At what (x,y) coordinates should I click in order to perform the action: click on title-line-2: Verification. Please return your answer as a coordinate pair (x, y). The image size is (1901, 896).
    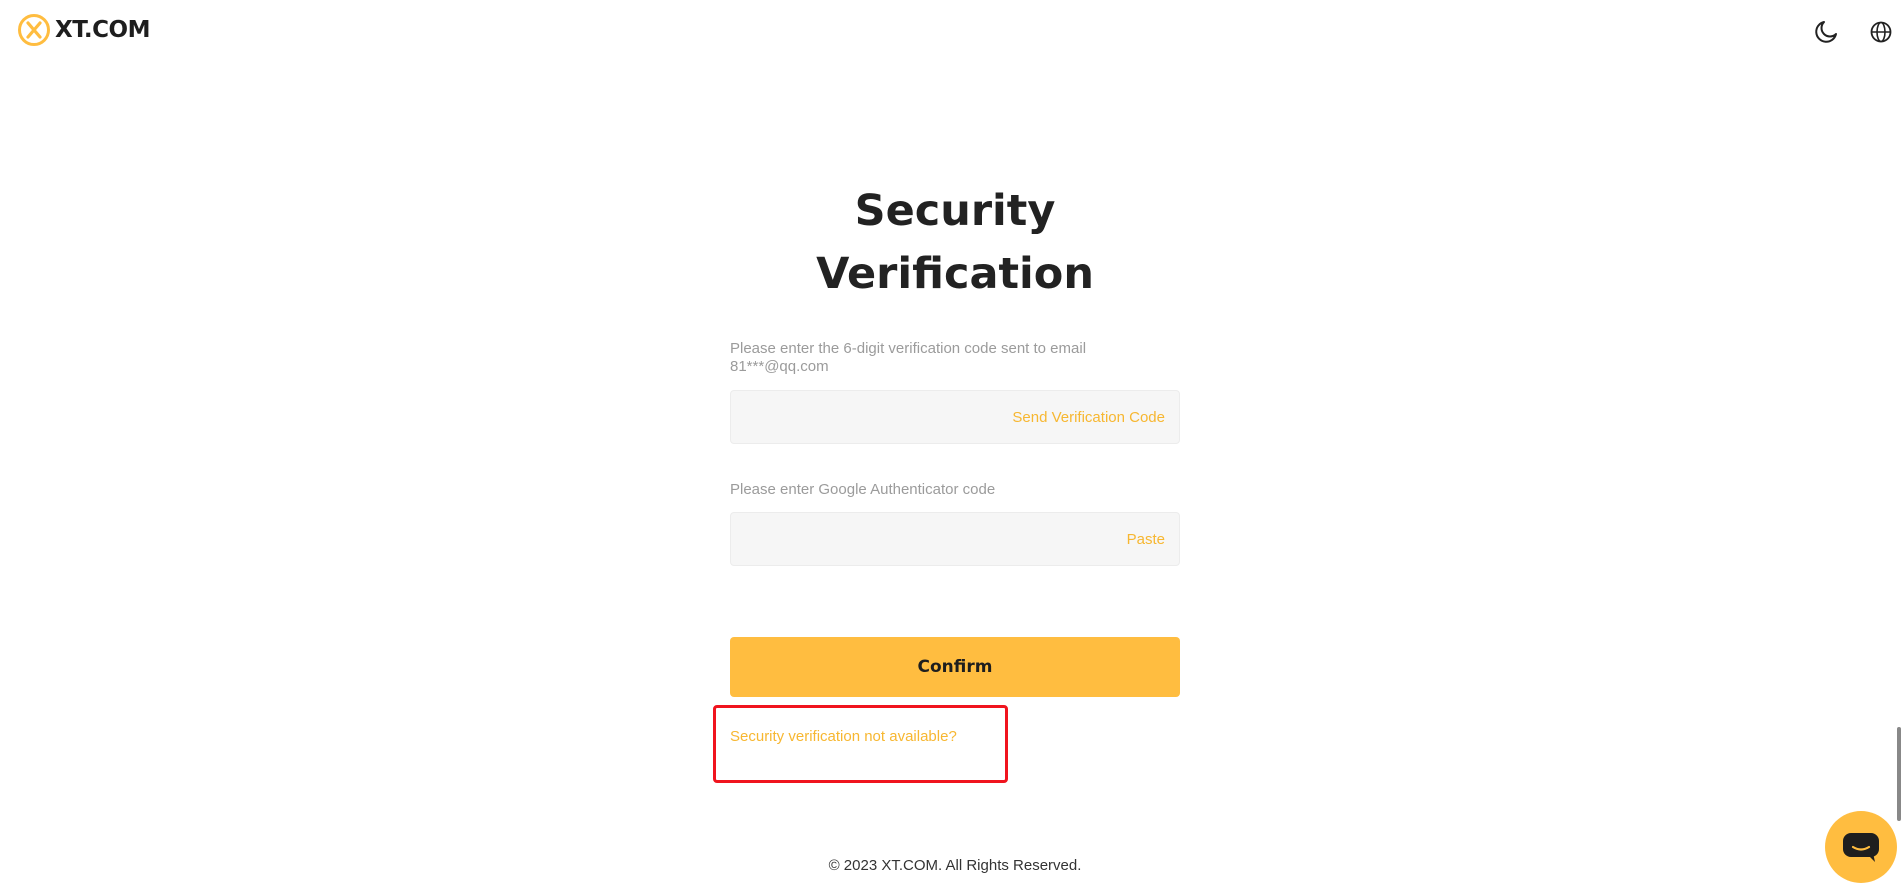
    Looking at the image, I should click on (955, 274).